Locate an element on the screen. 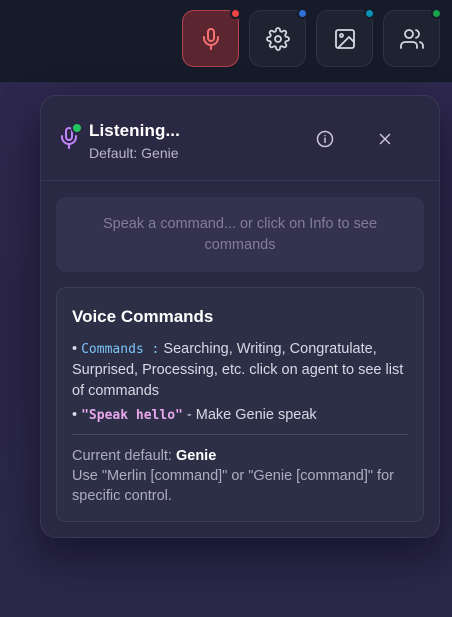 The height and width of the screenshot is (617, 452). microphone-icon is located at coordinates (210, 38).